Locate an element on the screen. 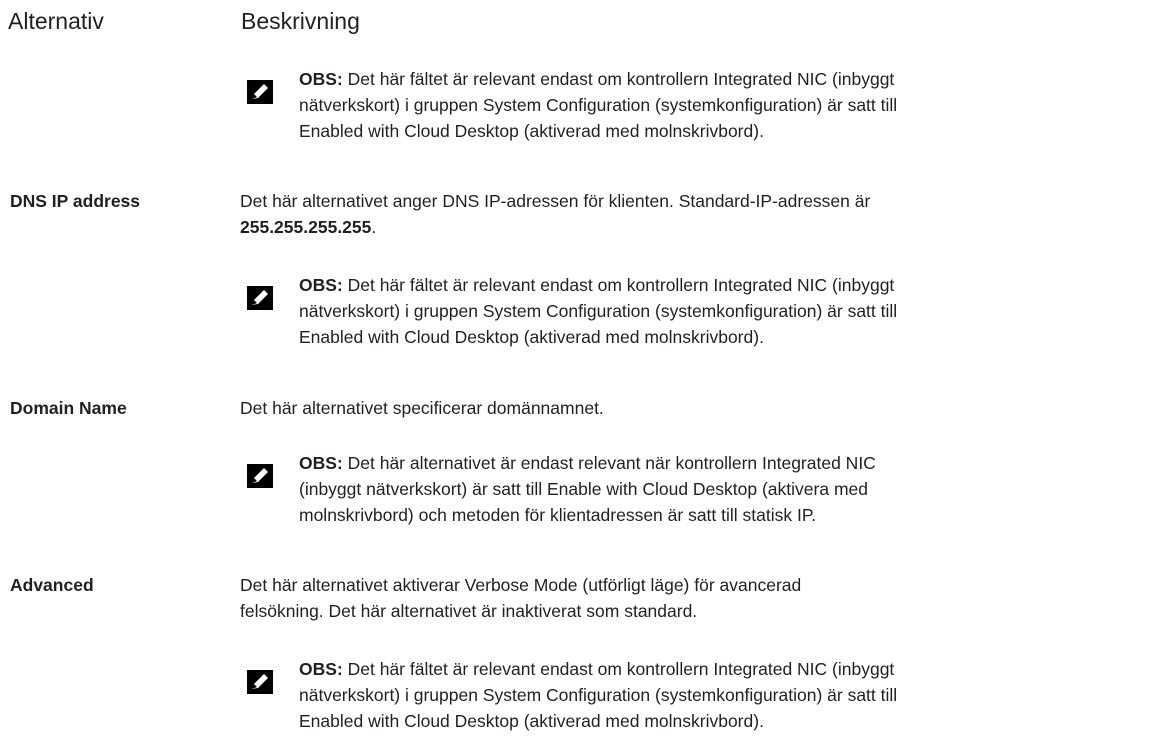  column-header-description: Beskrivning is located at coordinates (300, 21).